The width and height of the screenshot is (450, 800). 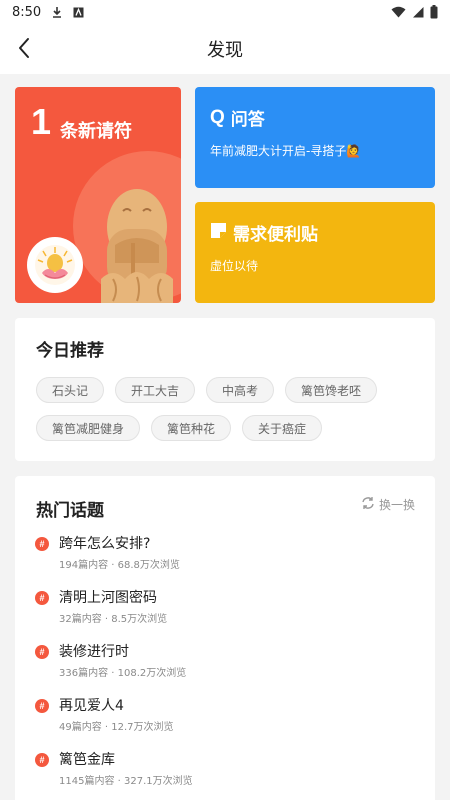 What do you see at coordinates (137, 239) in the screenshot?
I see `figurine-illustration` at bounding box center [137, 239].